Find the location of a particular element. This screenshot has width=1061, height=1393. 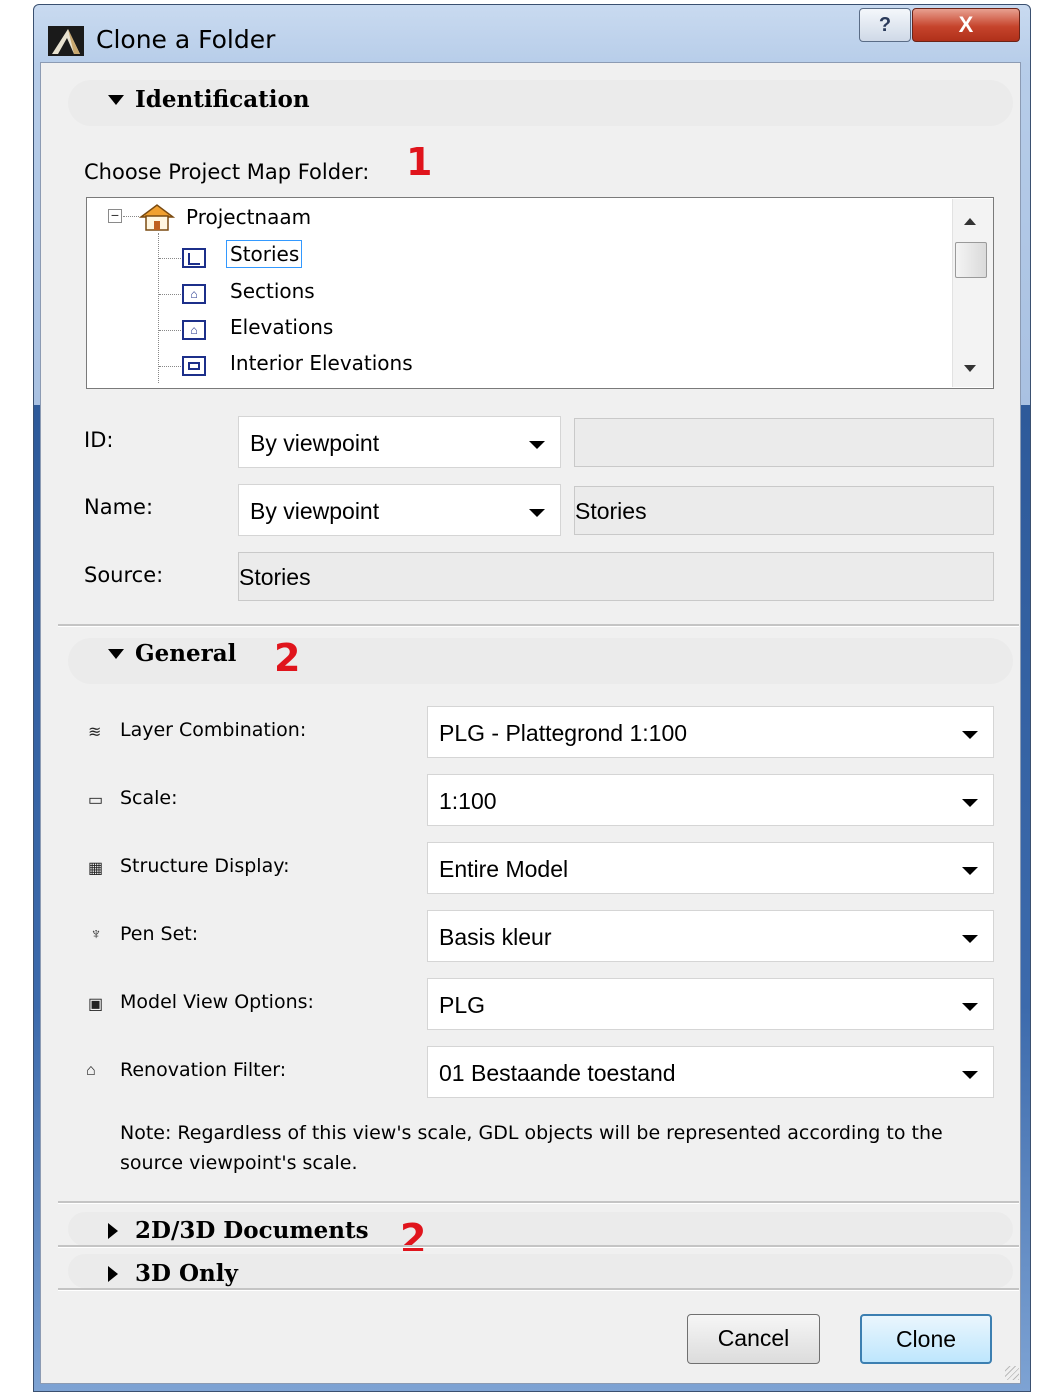

close-icon: X is located at coordinates (966, 24).